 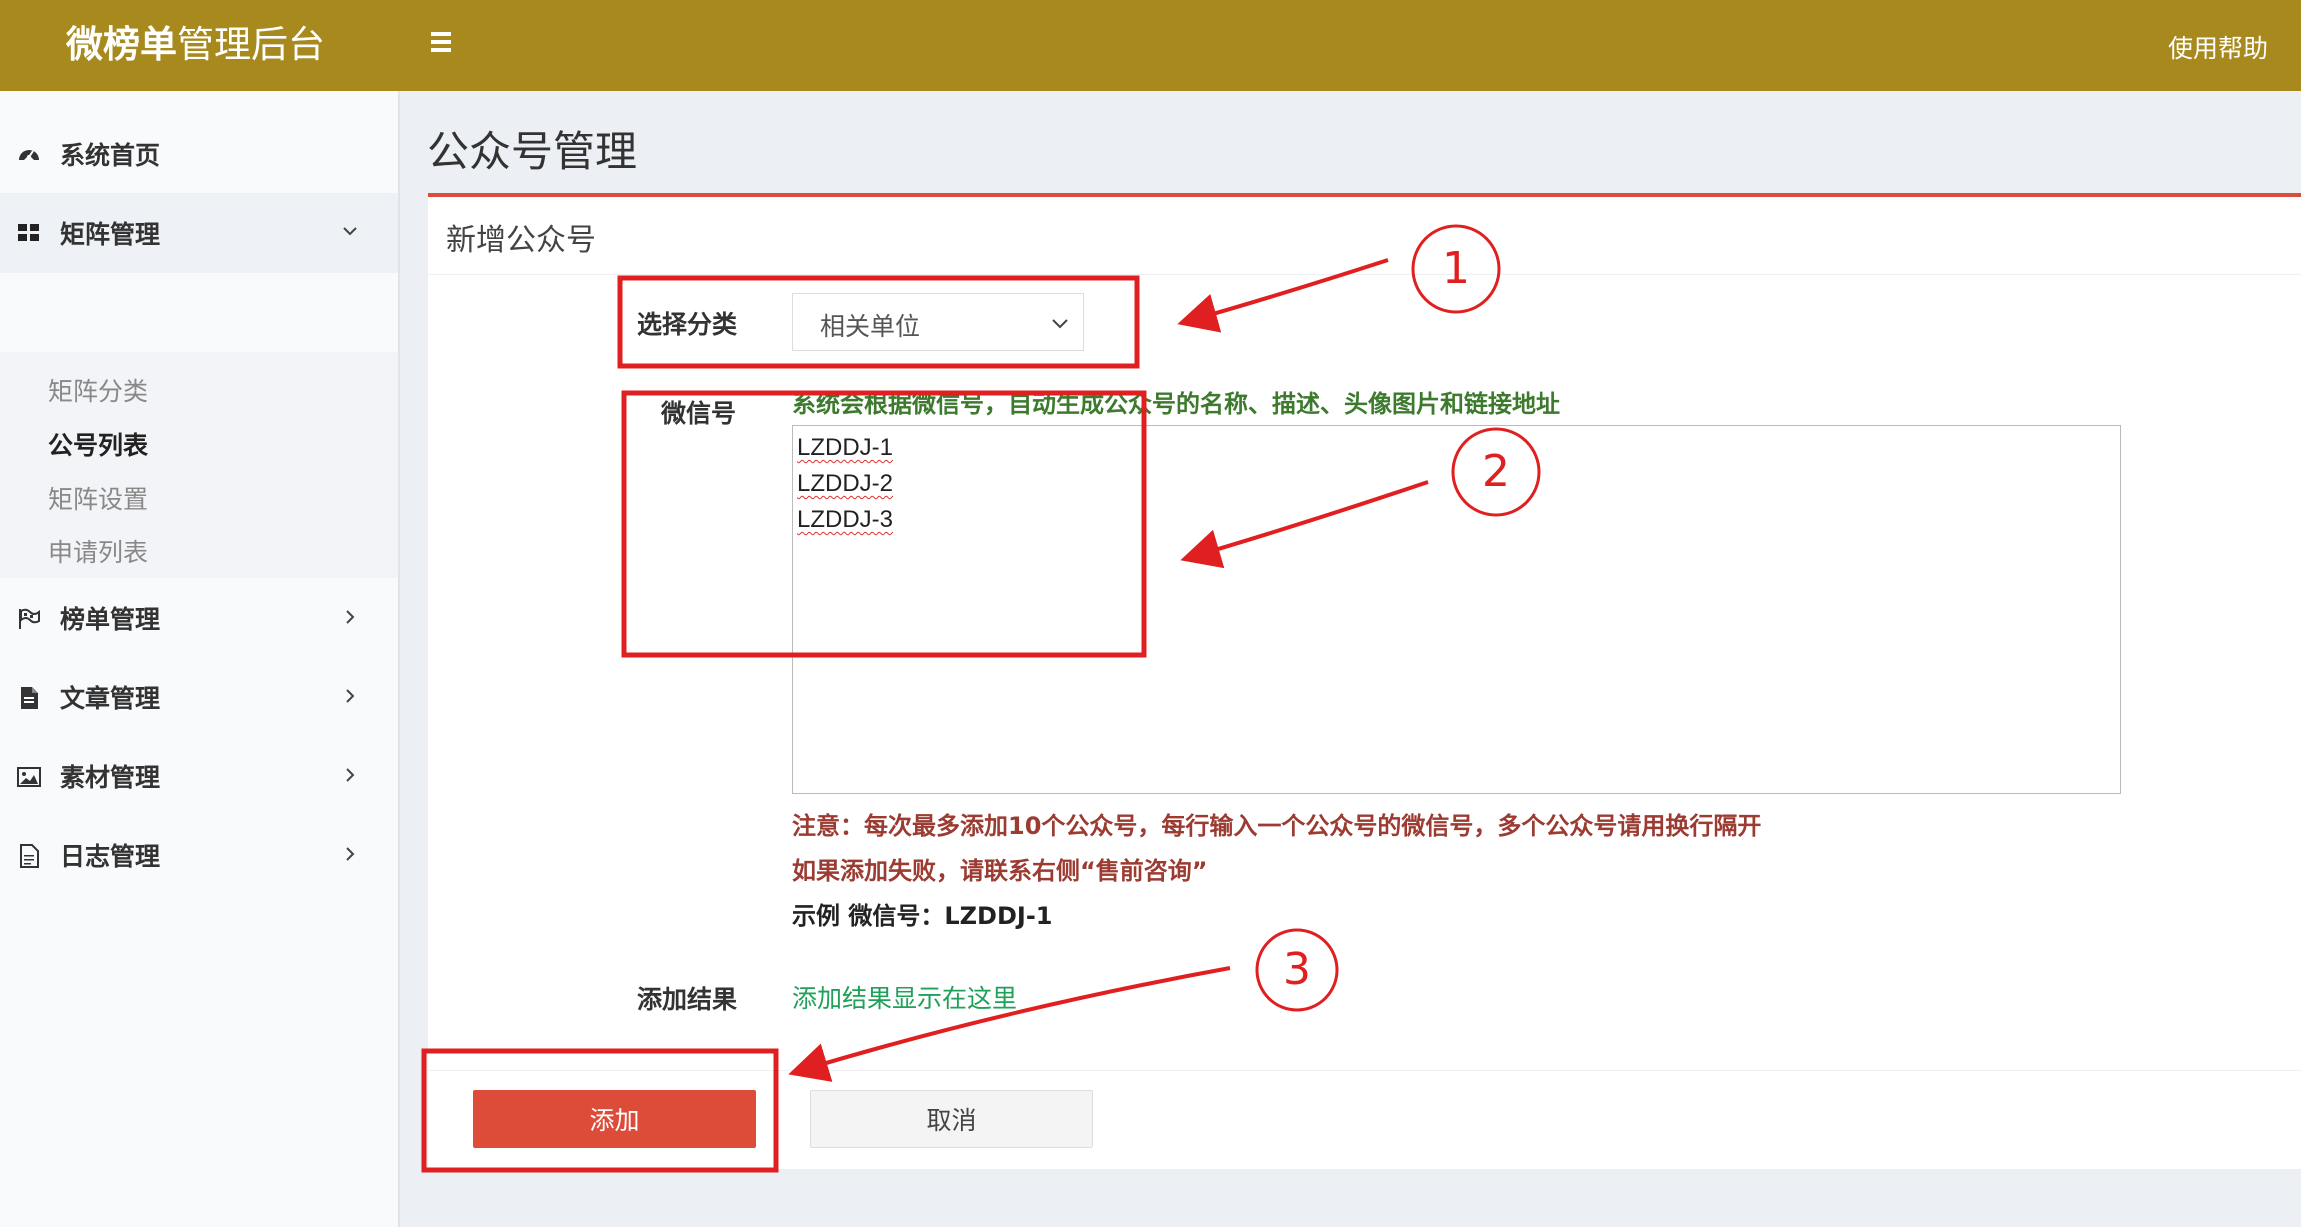 What do you see at coordinates (870, 326) in the screenshot?
I see `category-select-value: 相关单位` at bounding box center [870, 326].